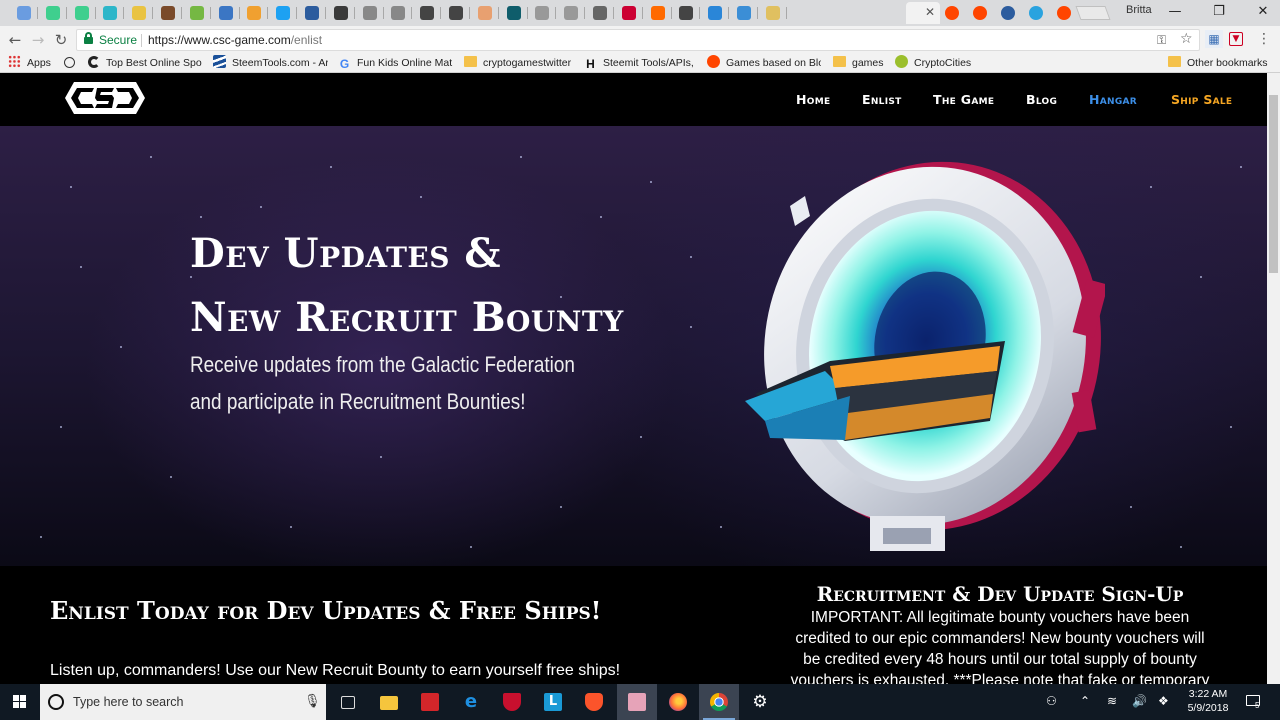  I want to click on nav-hangar: Hangar, so click(1113, 99).